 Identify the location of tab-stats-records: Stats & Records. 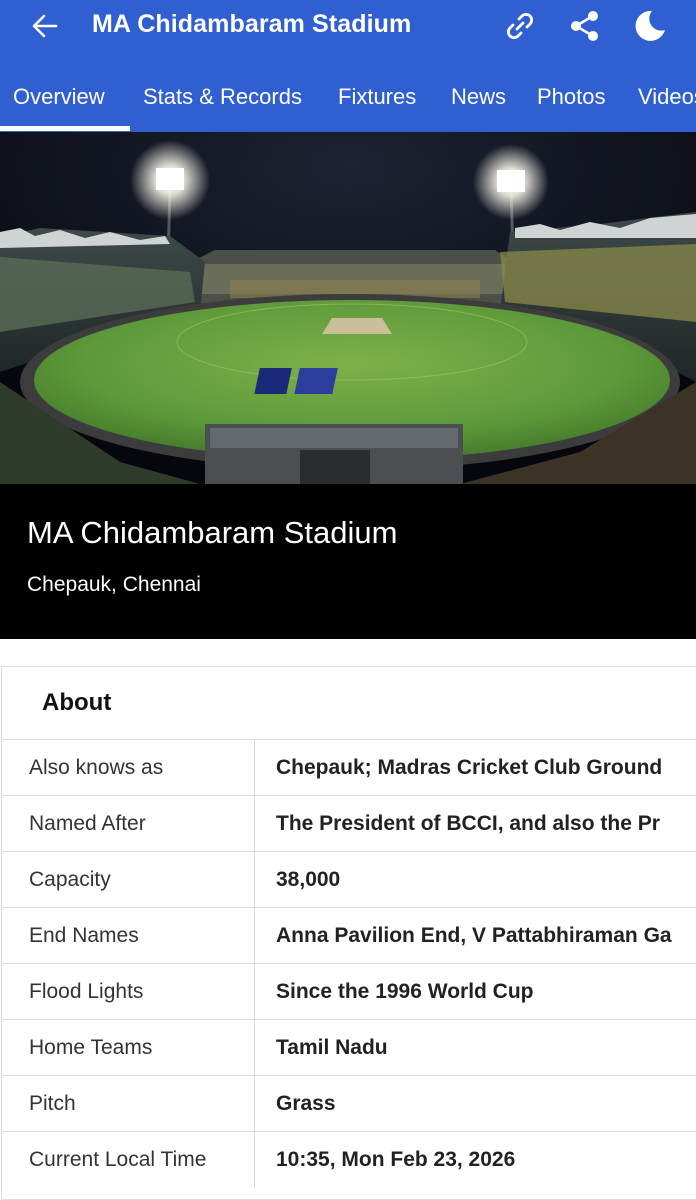
(222, 97).